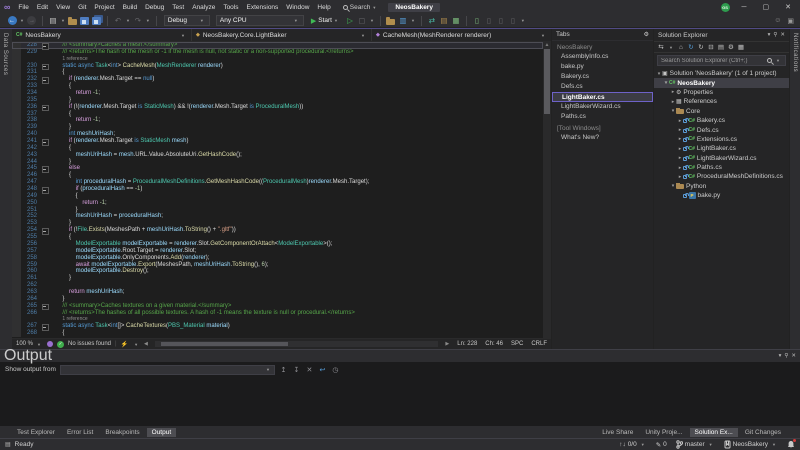  Describe the element at coordinates (766, 7) in the screenshot. I see `maximize-button: ▢` at that location.